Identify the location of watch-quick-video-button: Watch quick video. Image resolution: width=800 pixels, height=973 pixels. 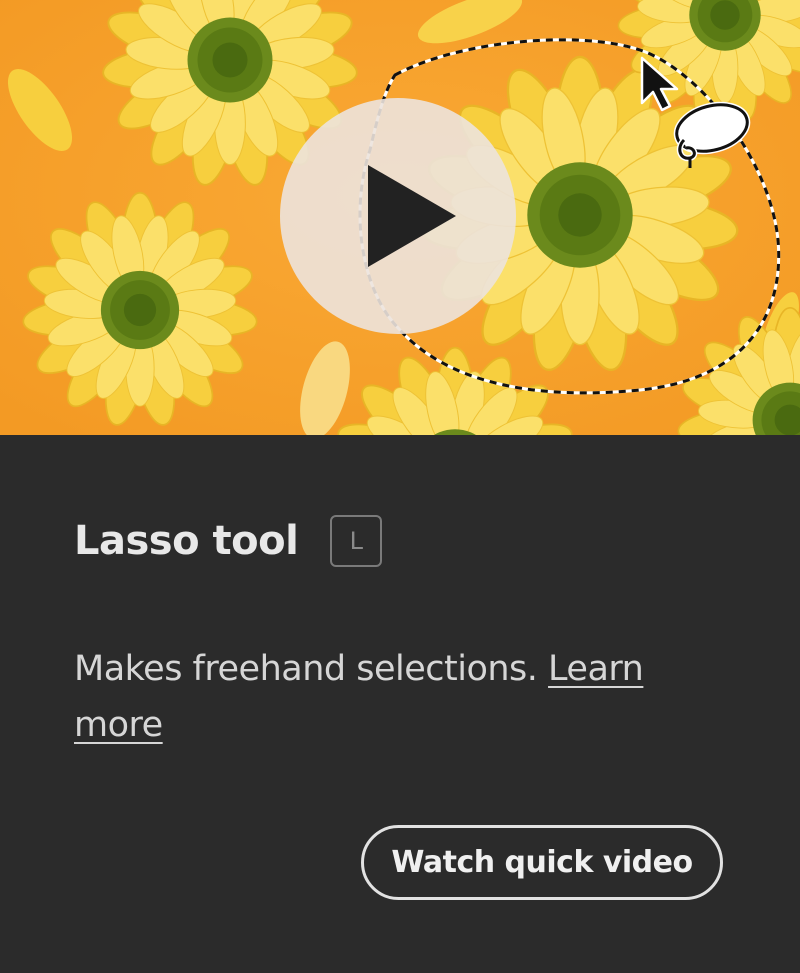
(542, 862).